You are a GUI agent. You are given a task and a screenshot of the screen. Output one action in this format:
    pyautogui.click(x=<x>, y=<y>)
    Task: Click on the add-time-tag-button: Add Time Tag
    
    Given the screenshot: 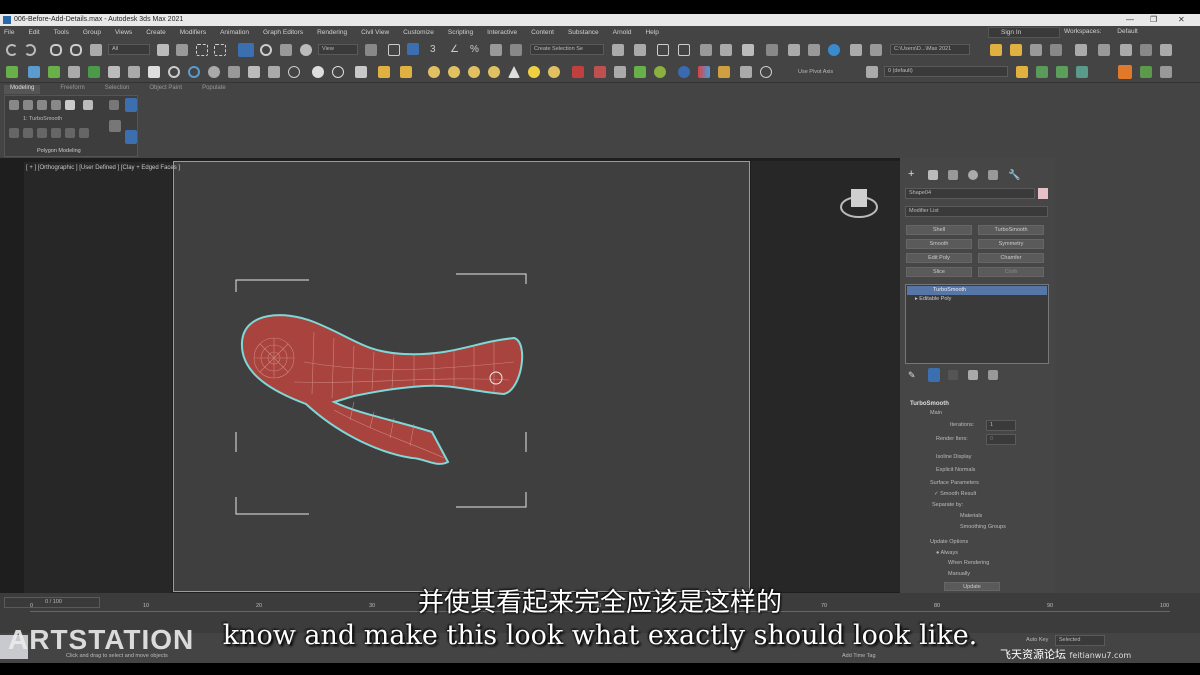 What is the action you would take?
    pyautogui.click(x=859, y=656)
    